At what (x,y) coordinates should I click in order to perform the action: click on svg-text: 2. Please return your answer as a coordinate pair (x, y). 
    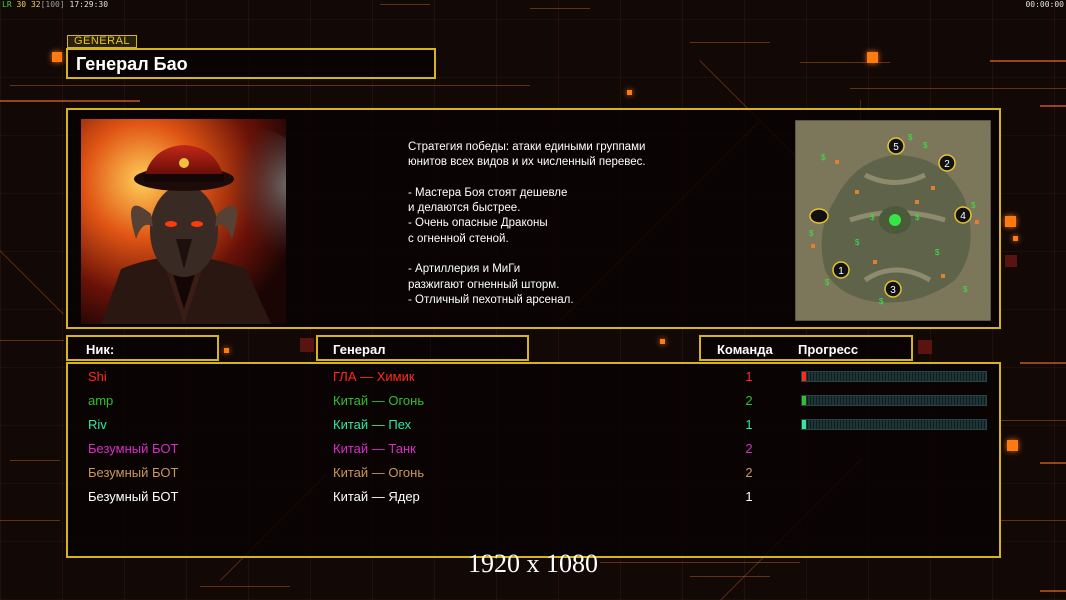
    Looking at the image, I should click on (947, 164).